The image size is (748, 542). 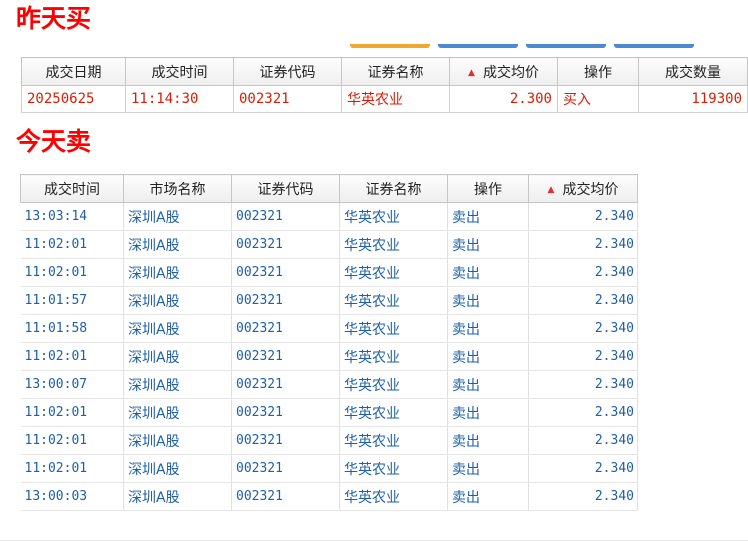 I want to click on cell-action: 买入, so click(x=598, y=99).